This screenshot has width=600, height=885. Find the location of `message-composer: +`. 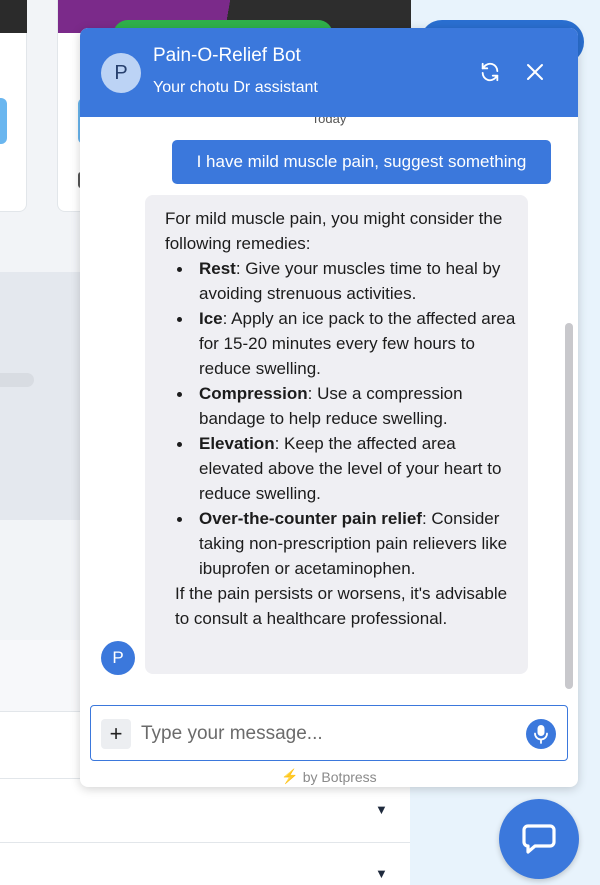

message-composer: + is located at coordinates (329, 733).